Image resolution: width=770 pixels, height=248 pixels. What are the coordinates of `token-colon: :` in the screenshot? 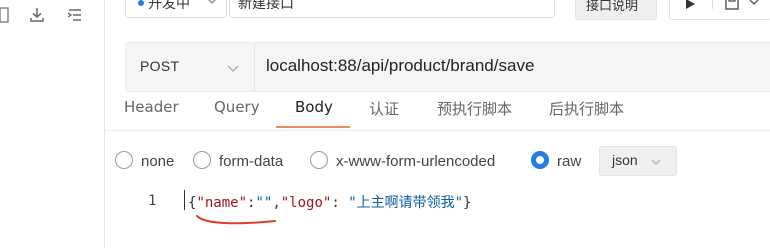 It's located at (340, 203).